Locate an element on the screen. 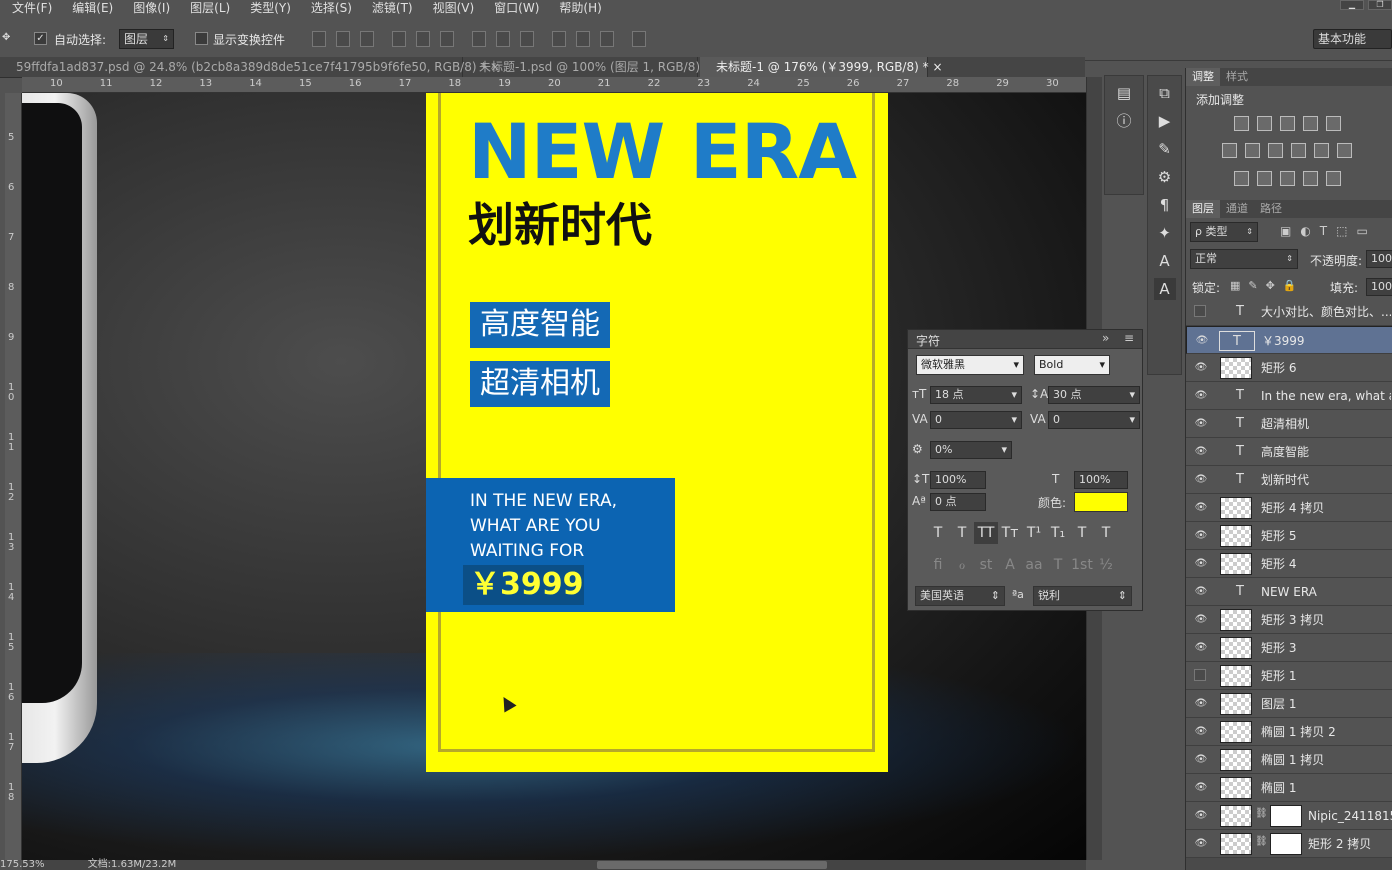  layer-row: 👁 椭圆 1 拷贝 is located at coordinates (1289, 760).